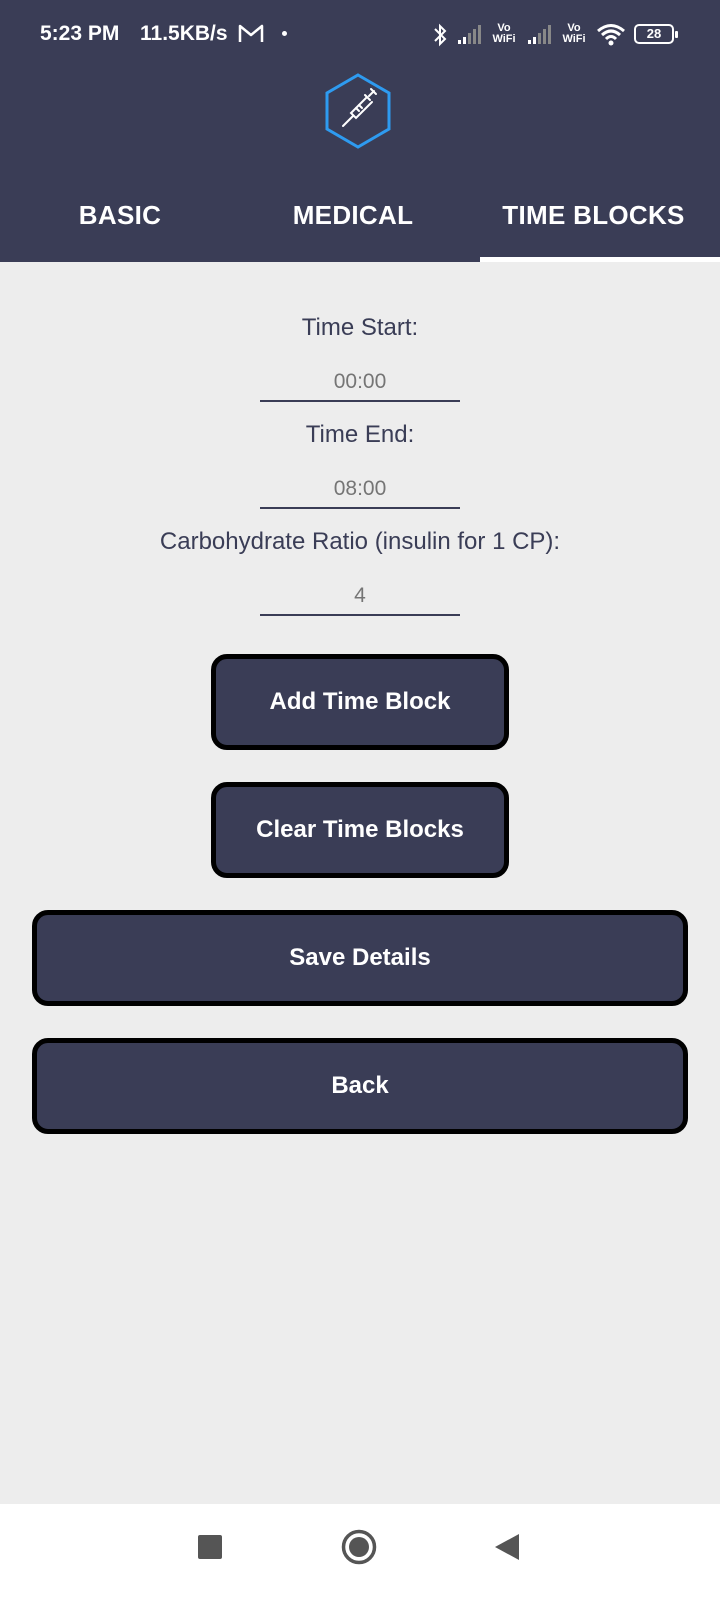 This screenshot has height=1600, width=720. What do you see at coordinates (440, 35) in the screenshot?
I see `bluetooth-icon` at bounding box center [440, 35].